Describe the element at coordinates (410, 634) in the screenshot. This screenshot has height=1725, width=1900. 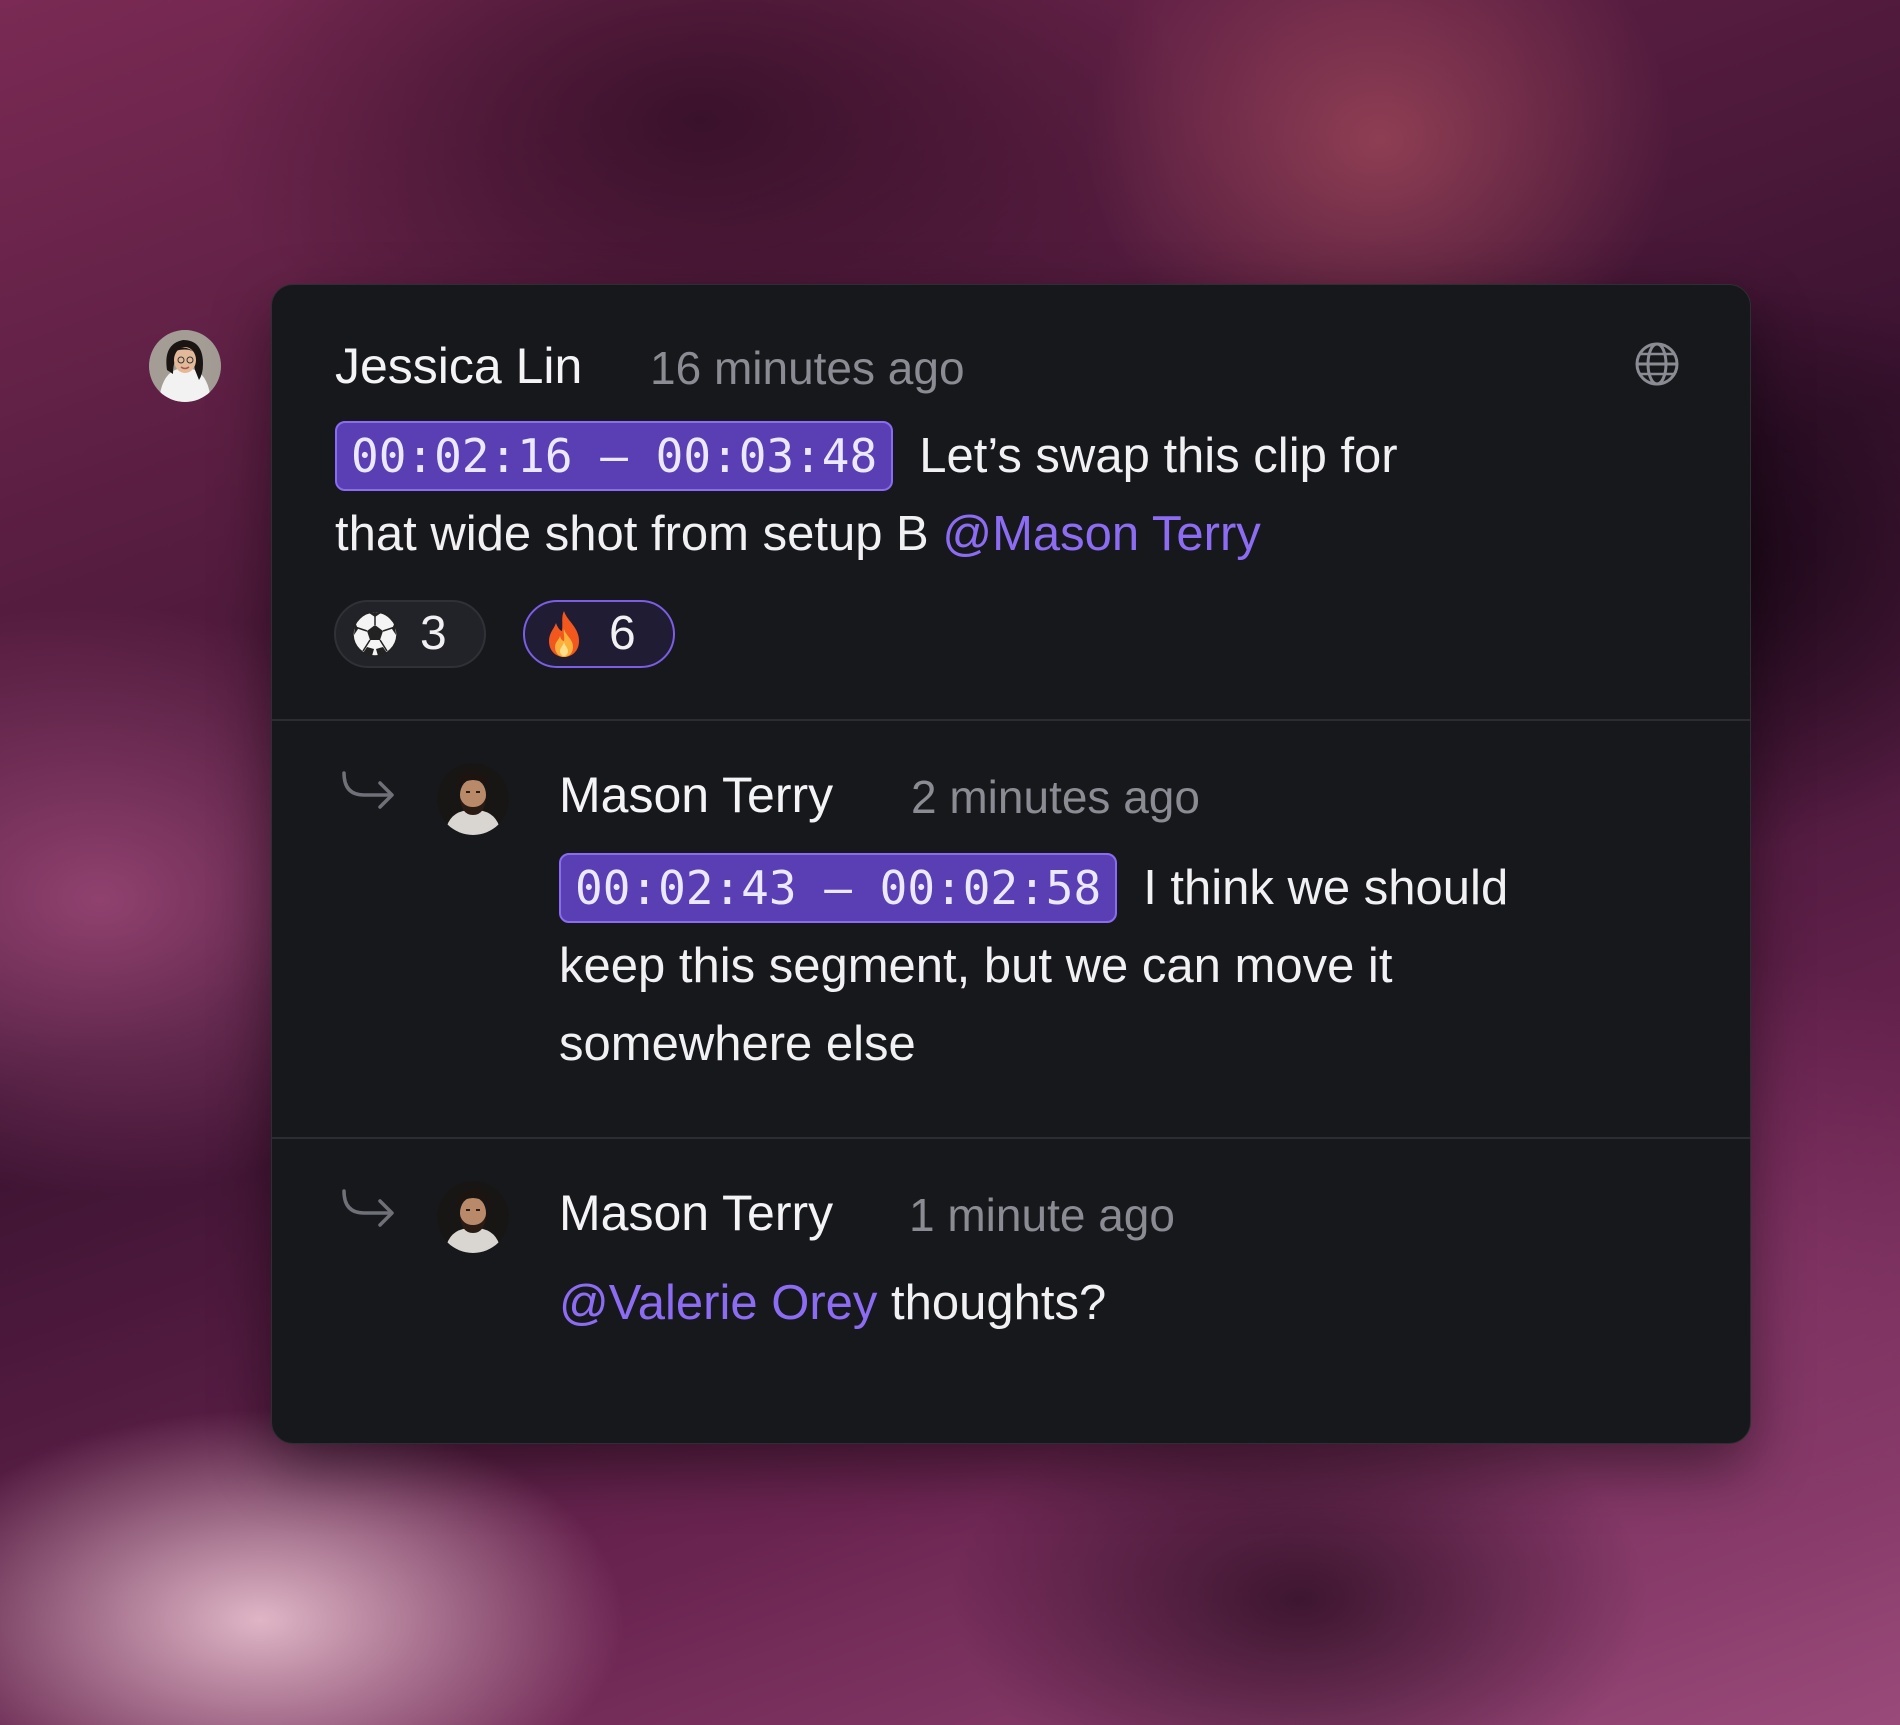
I see `reaction-soccer-ball: 3` at that location.